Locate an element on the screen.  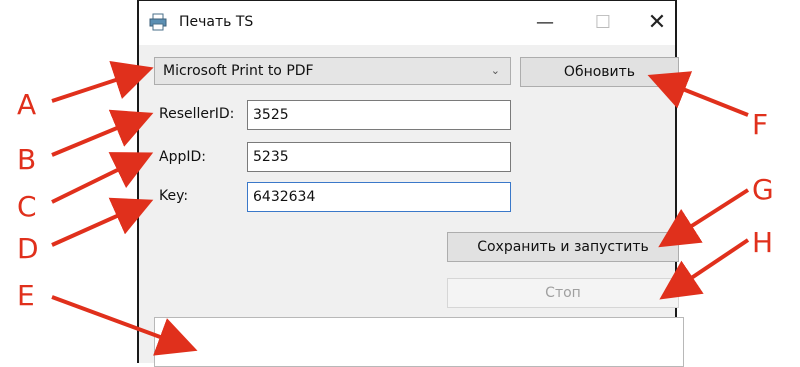
arrow-b is located at coordinates (102, 133).